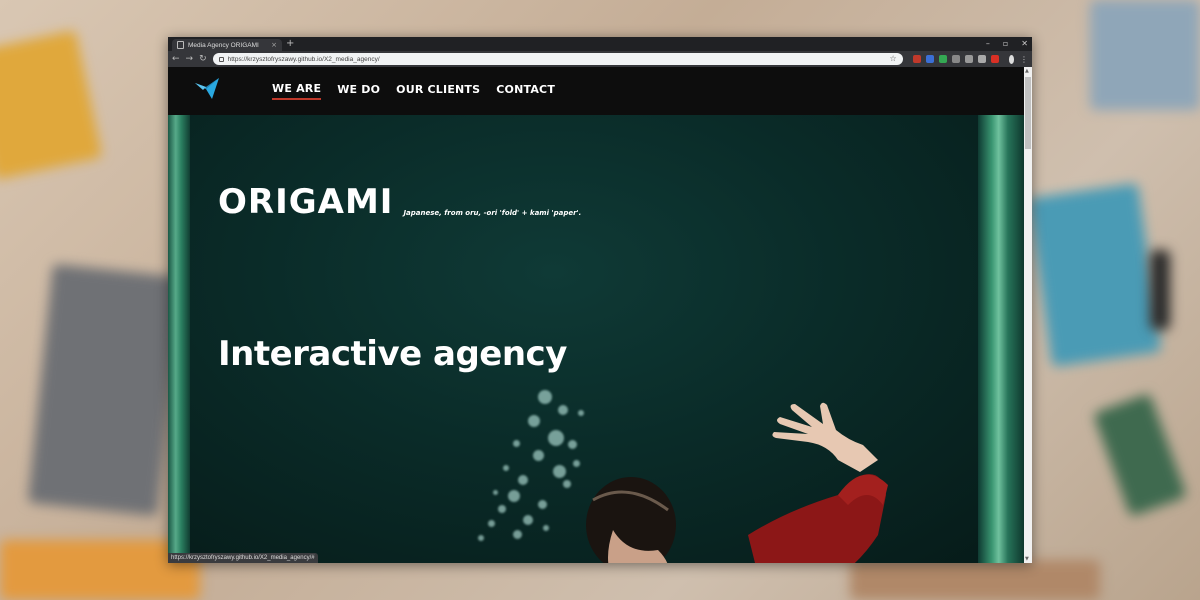  What do you see at coordinates (392, 354) in the screenshot?
I see `tagline: Interactive agency` at bounding box center [392, 354].